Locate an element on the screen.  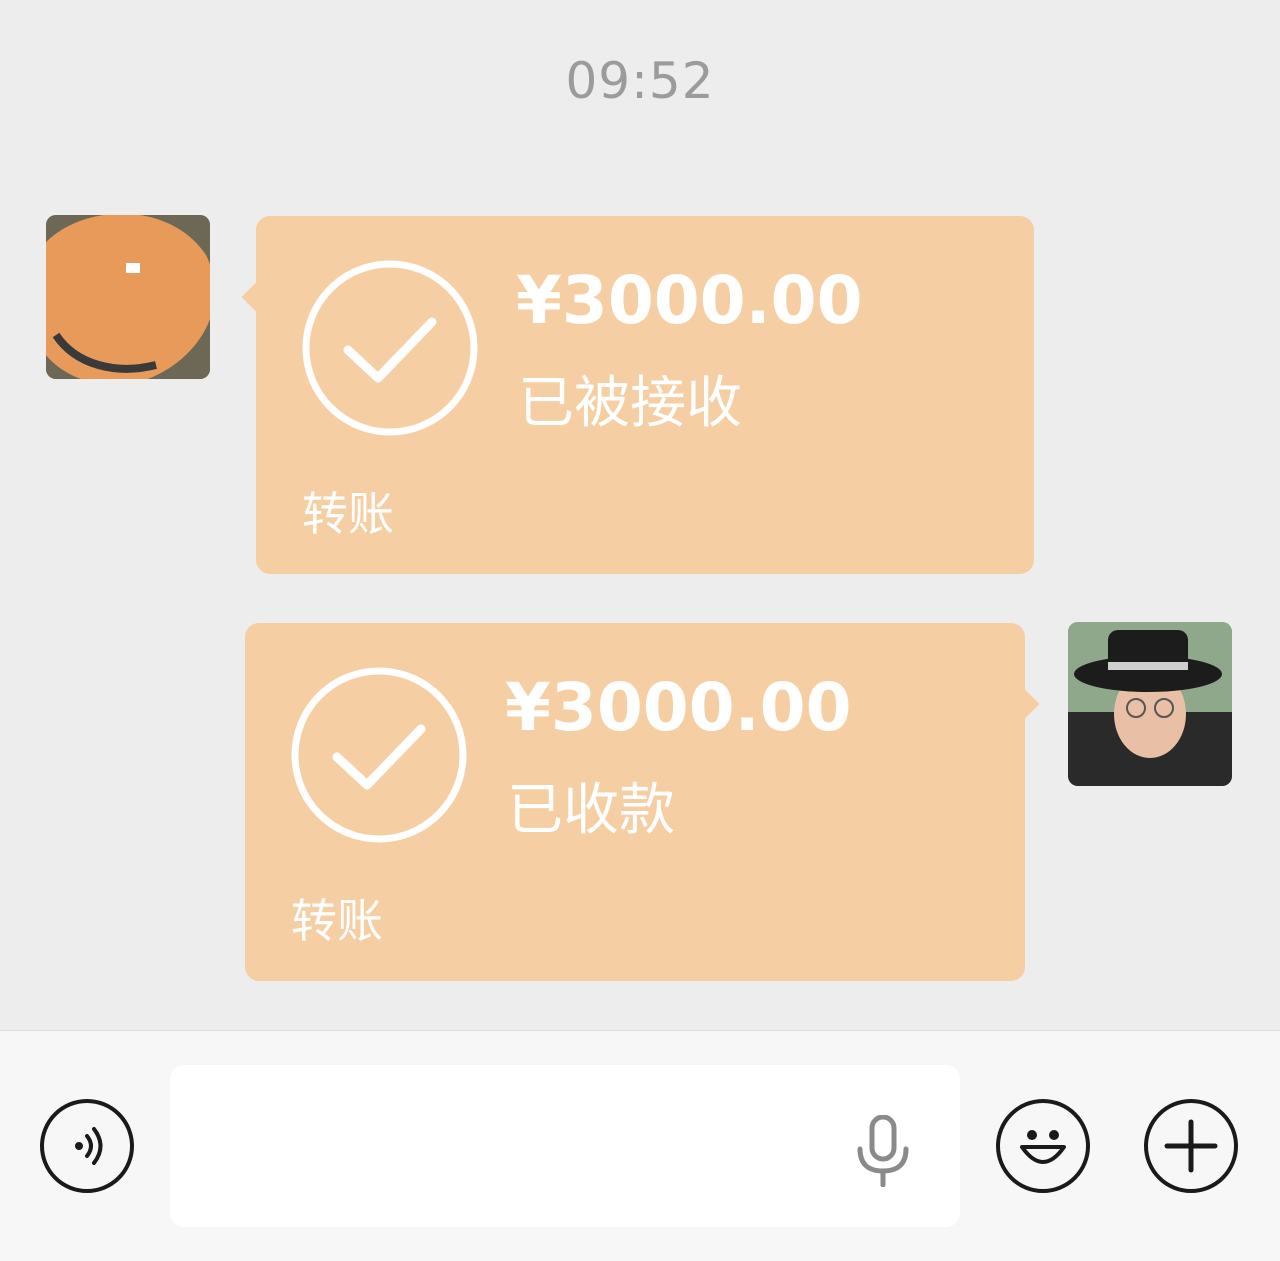
voice-toggle-button is located at coordinates (87, 1146).